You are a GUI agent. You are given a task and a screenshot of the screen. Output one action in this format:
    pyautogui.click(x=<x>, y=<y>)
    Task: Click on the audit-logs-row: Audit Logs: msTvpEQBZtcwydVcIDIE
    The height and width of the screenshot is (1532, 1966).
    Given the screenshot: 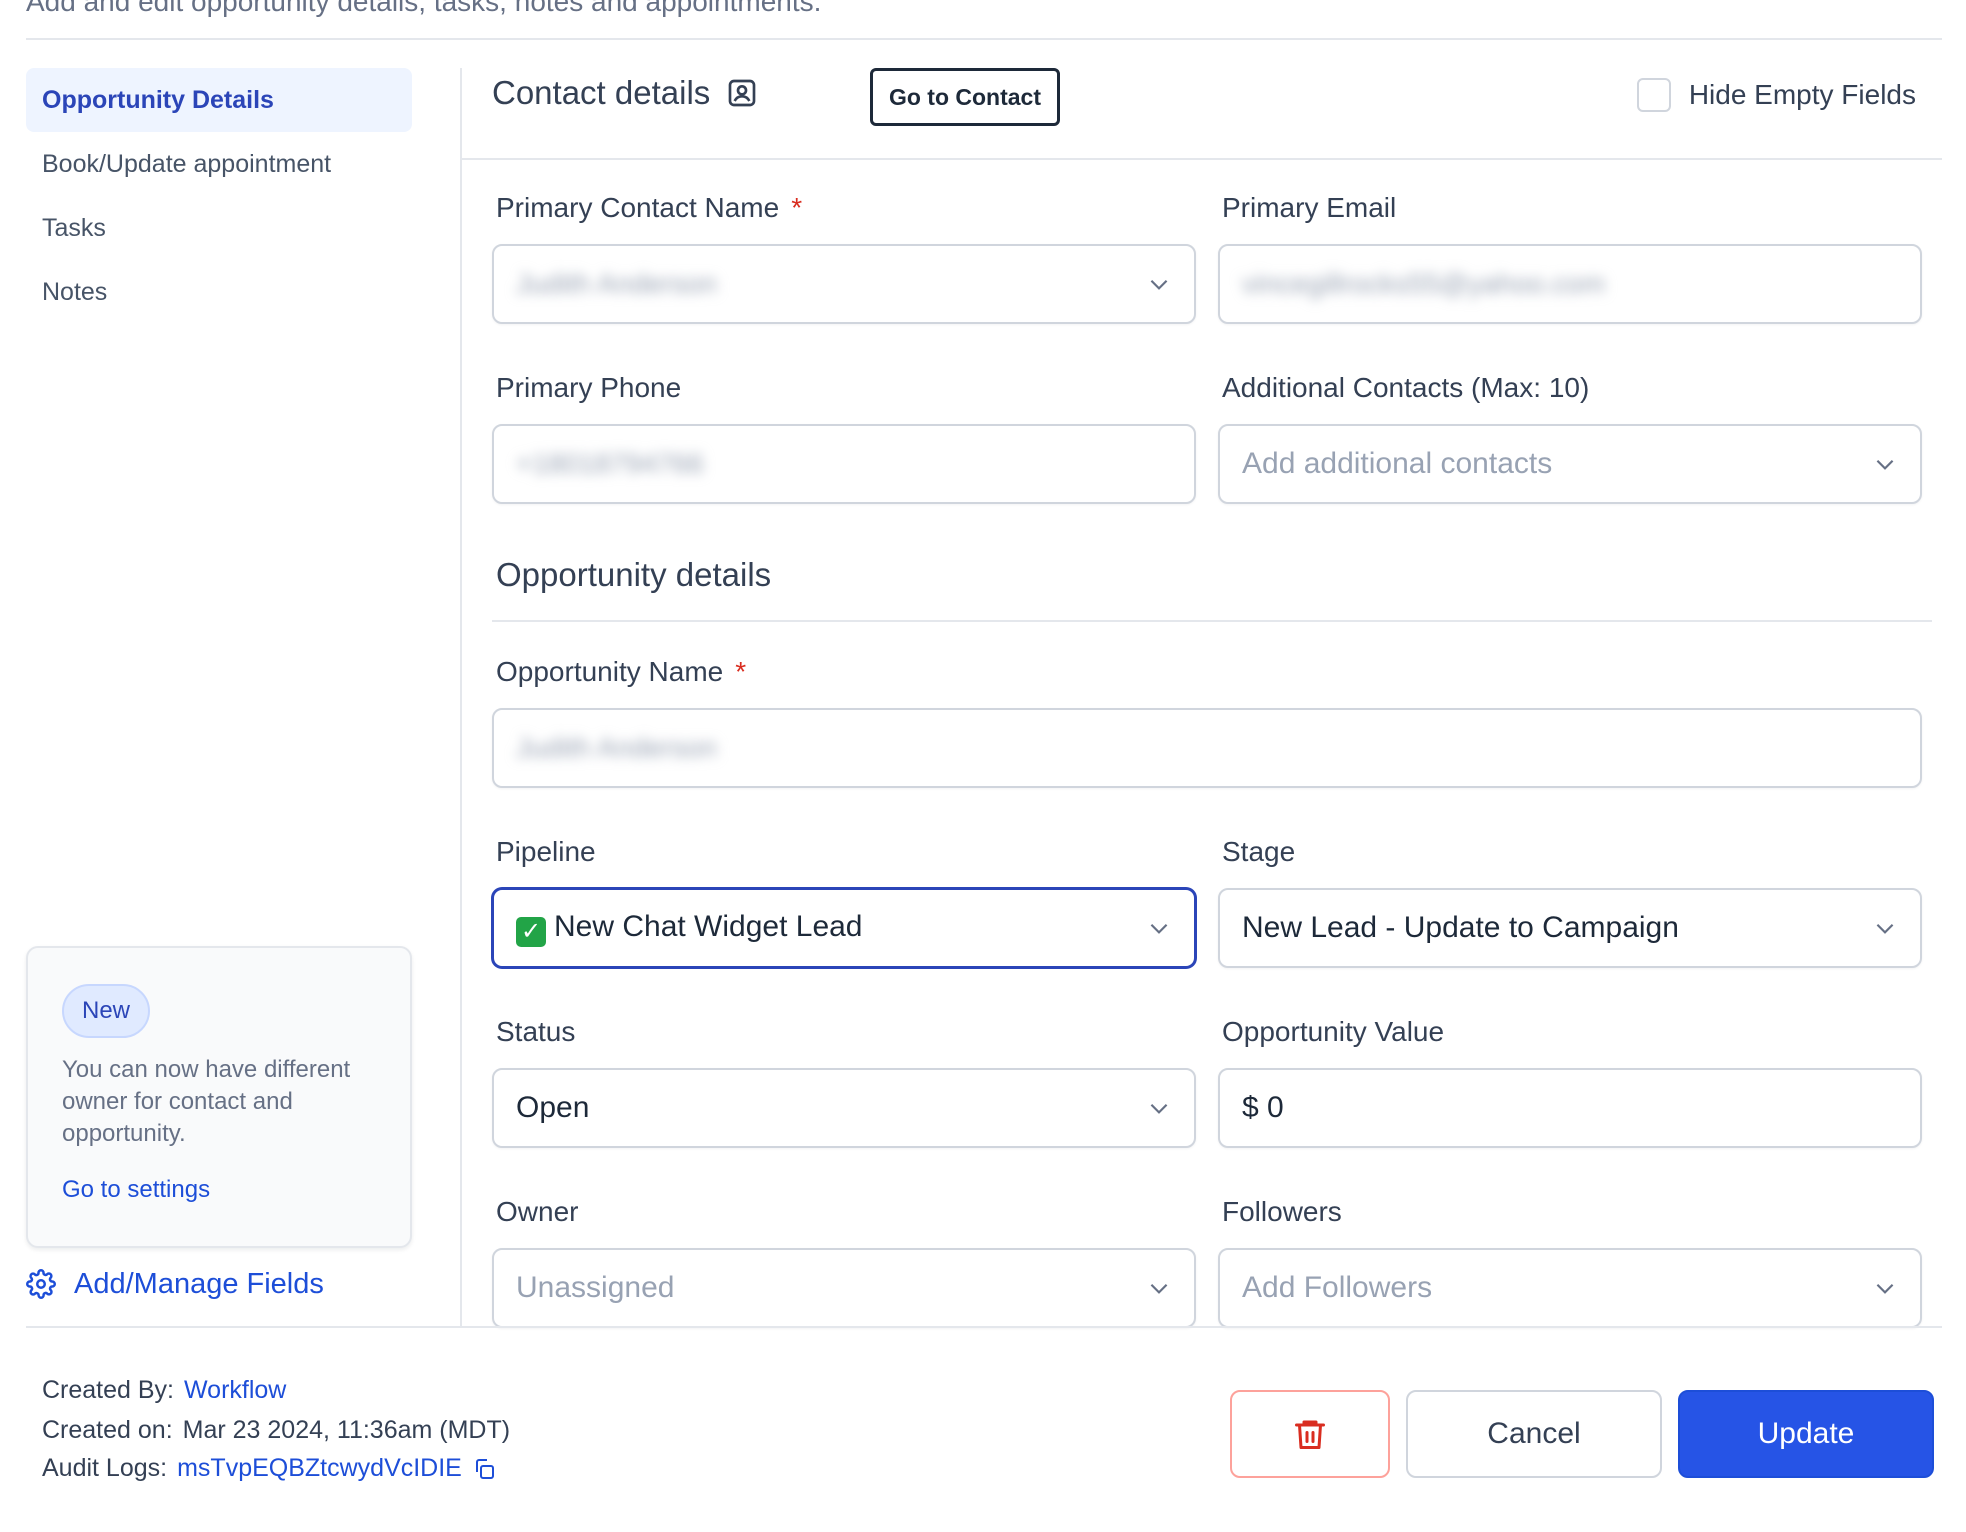 What is the action you would take?
    pyautogui.click(x=269, y=1468)
    